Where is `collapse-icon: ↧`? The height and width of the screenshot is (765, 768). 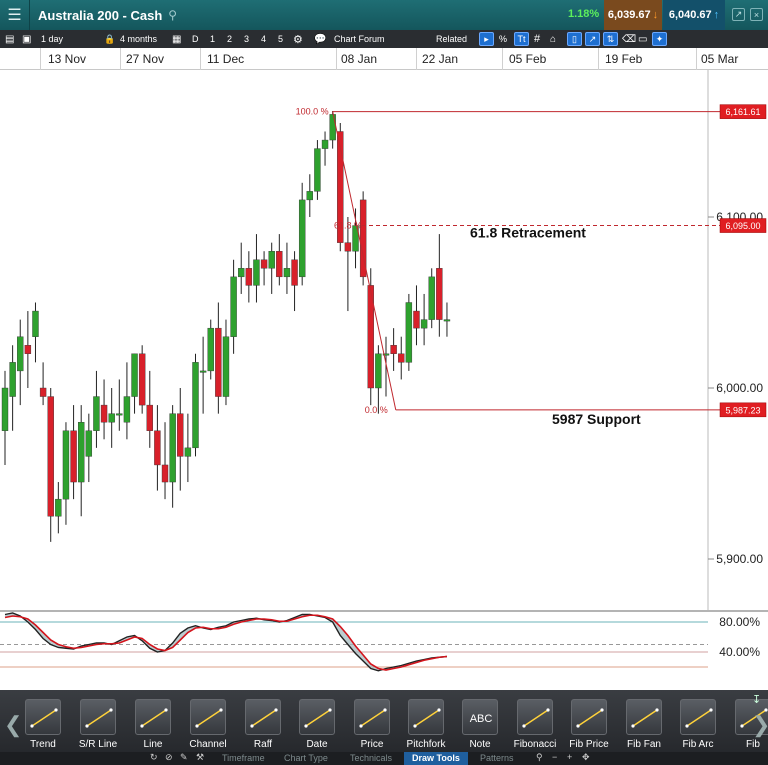
collapse-icon: ↧ is located at coordinates (756, 699).